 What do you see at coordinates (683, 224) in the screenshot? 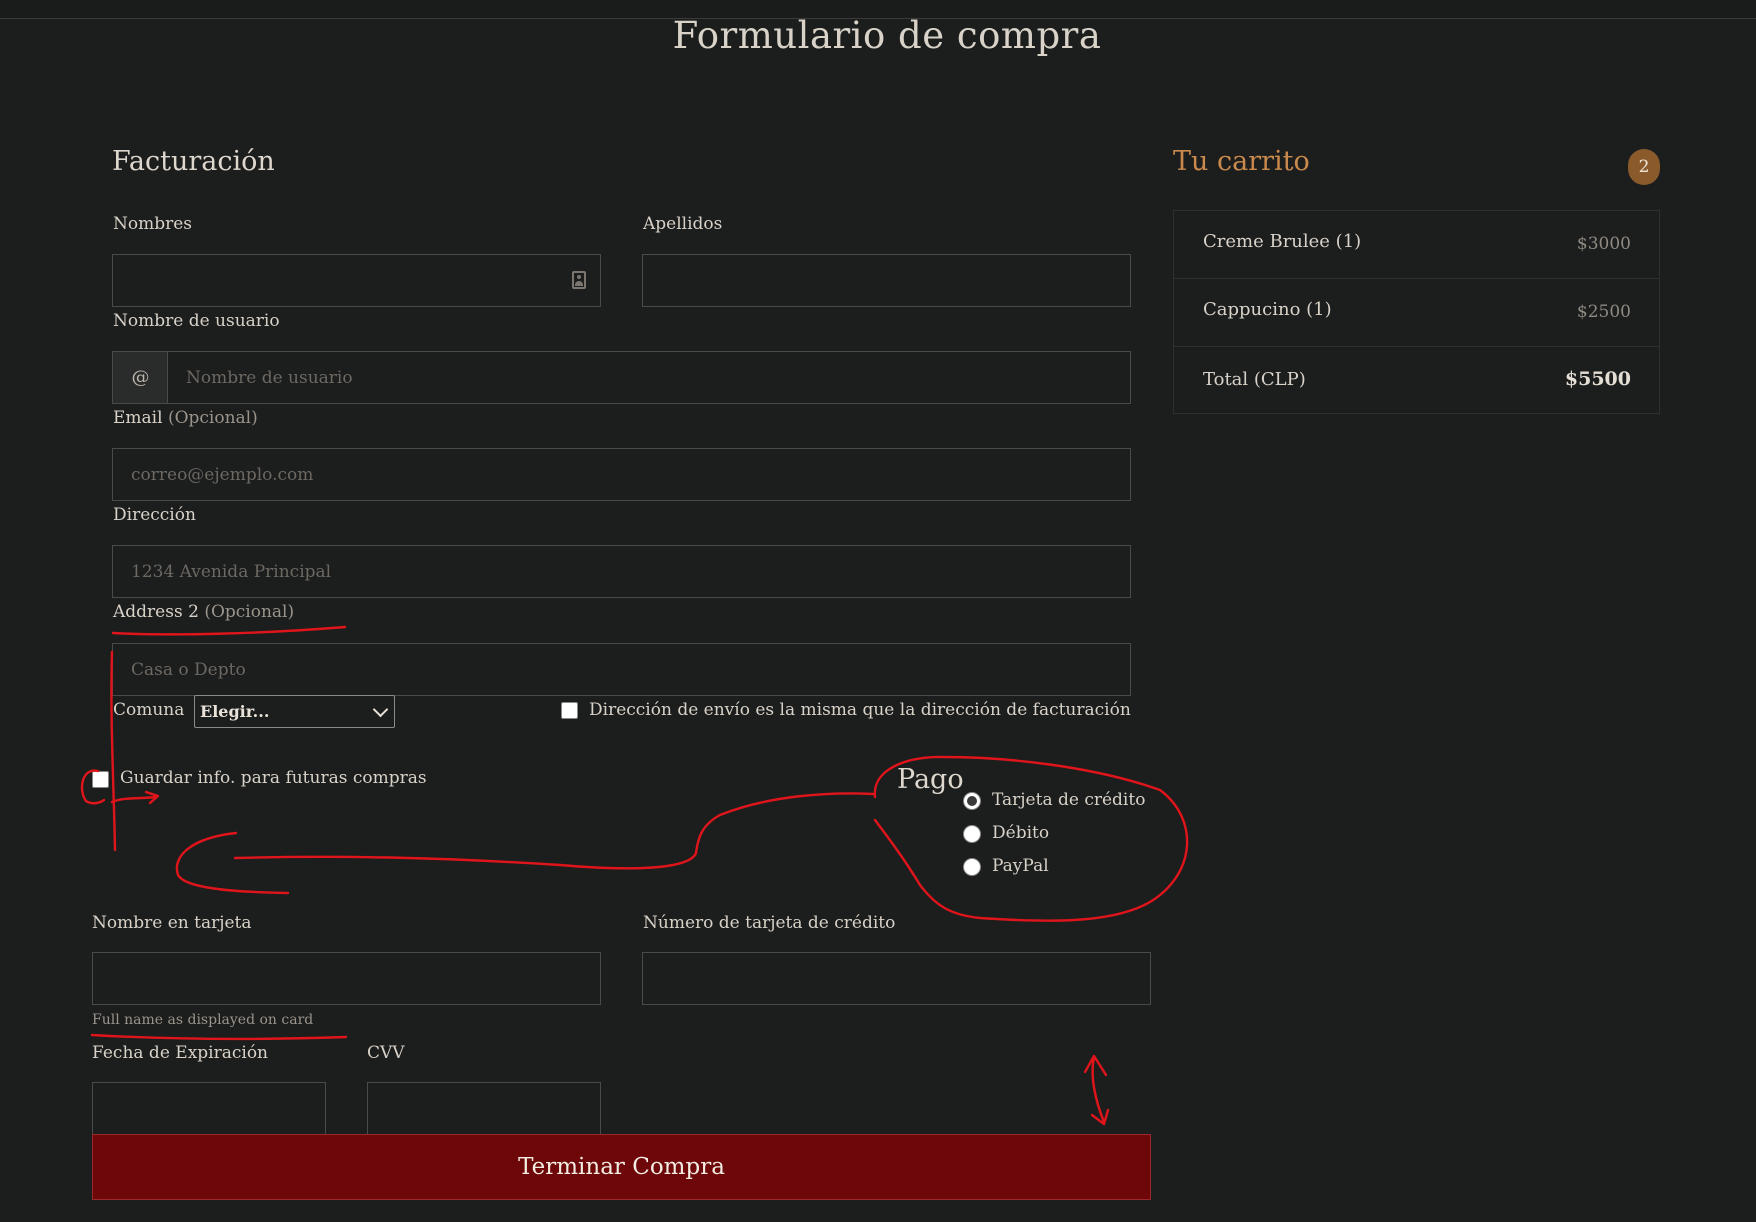
I see `last-name-label: Apellidos` at bounding box center [683, 224].